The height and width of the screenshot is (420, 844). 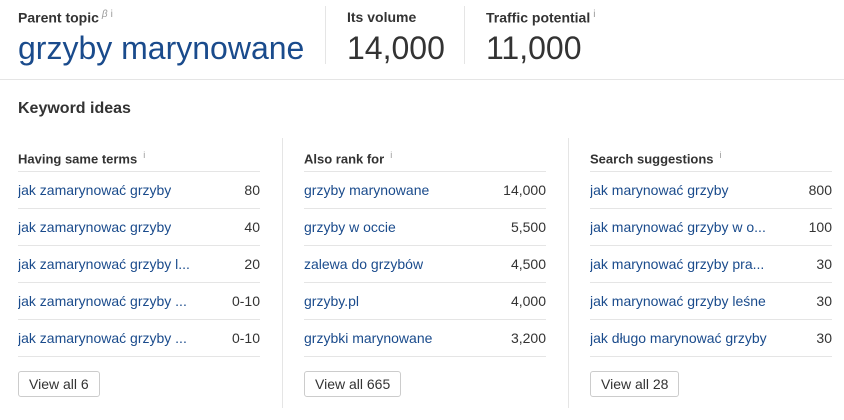 What do you see at coordinates (652, 159) in the screenshot?
I see `column-title: Search suggestions` at bounding box center [652, 159].